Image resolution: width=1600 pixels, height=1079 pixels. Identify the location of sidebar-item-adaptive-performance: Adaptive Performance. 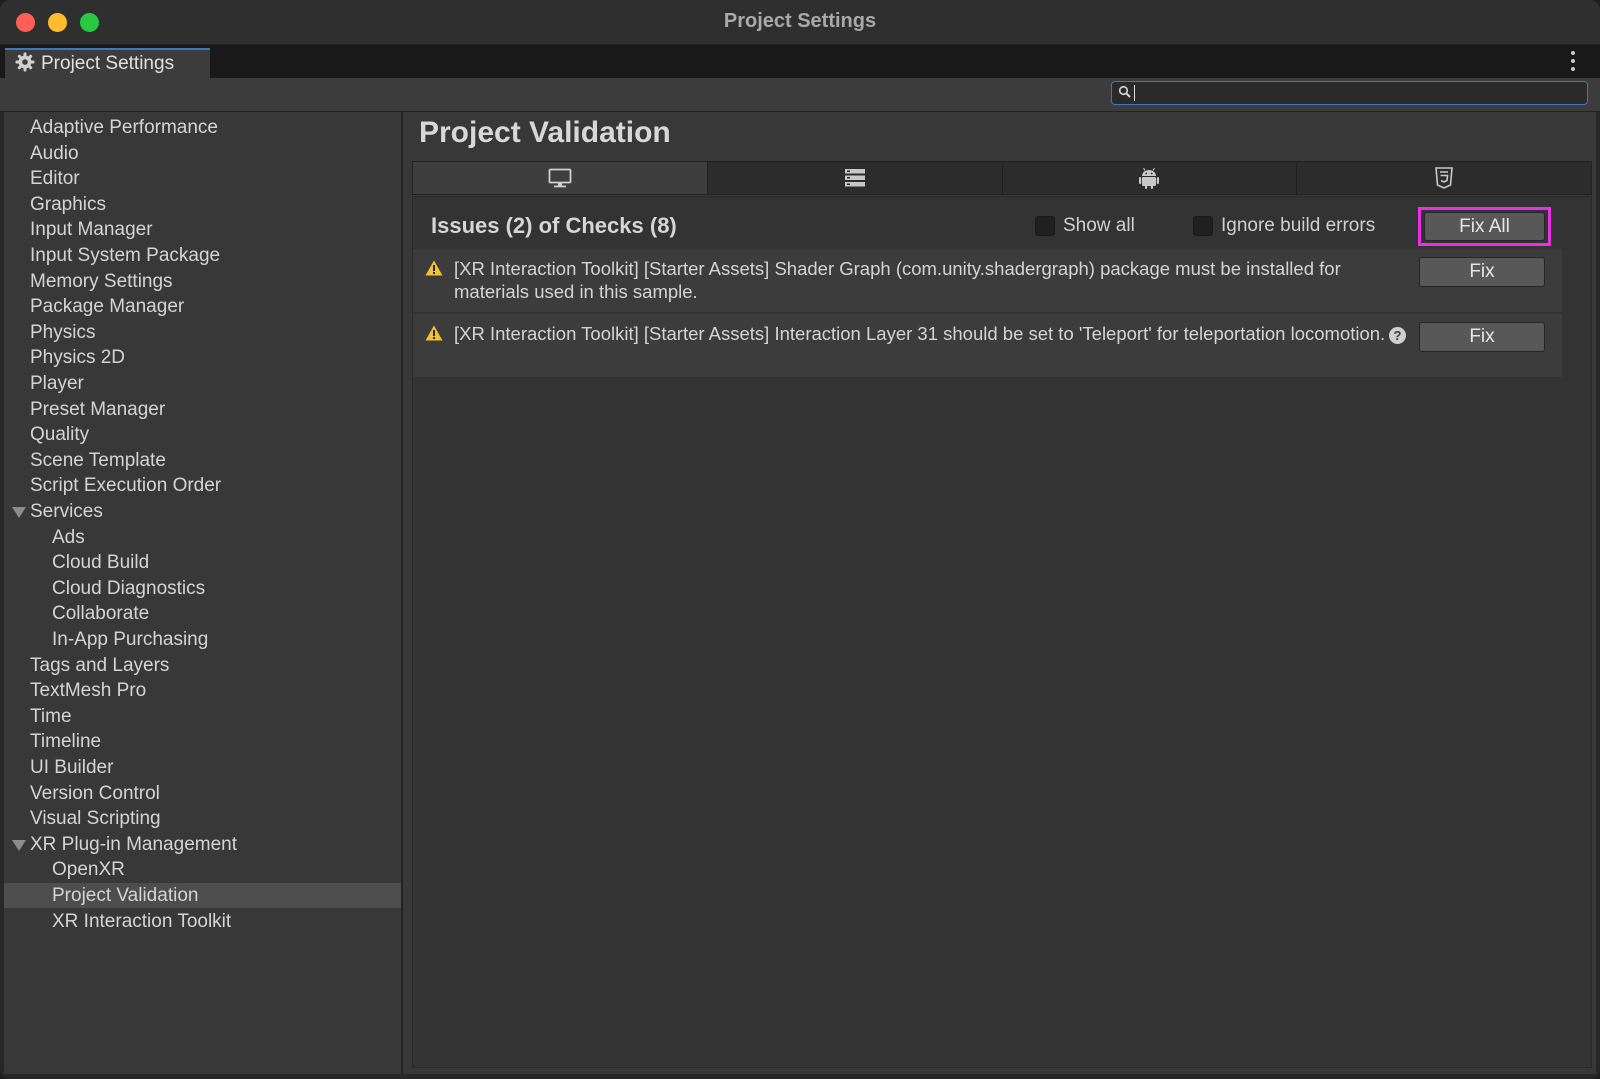
(202, 127).